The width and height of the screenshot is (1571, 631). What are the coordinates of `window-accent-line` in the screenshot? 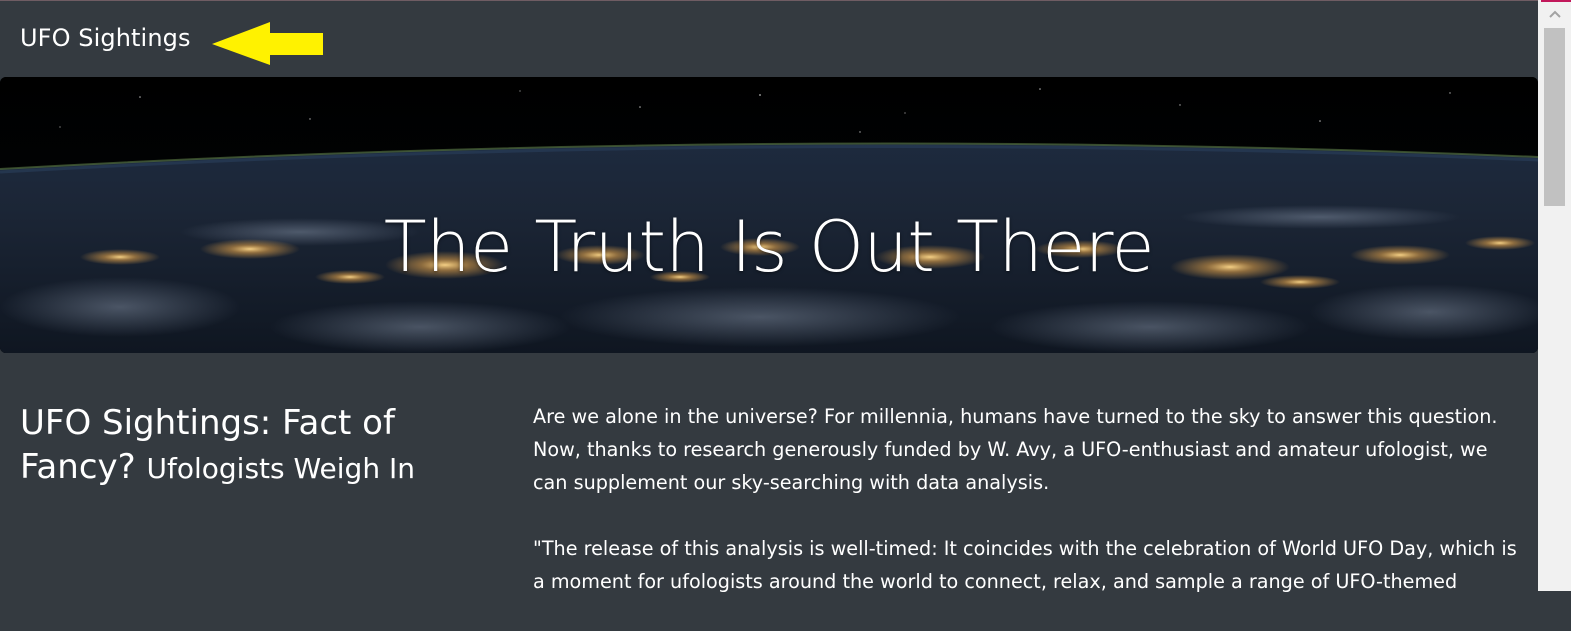 It's located at (1556, 1).